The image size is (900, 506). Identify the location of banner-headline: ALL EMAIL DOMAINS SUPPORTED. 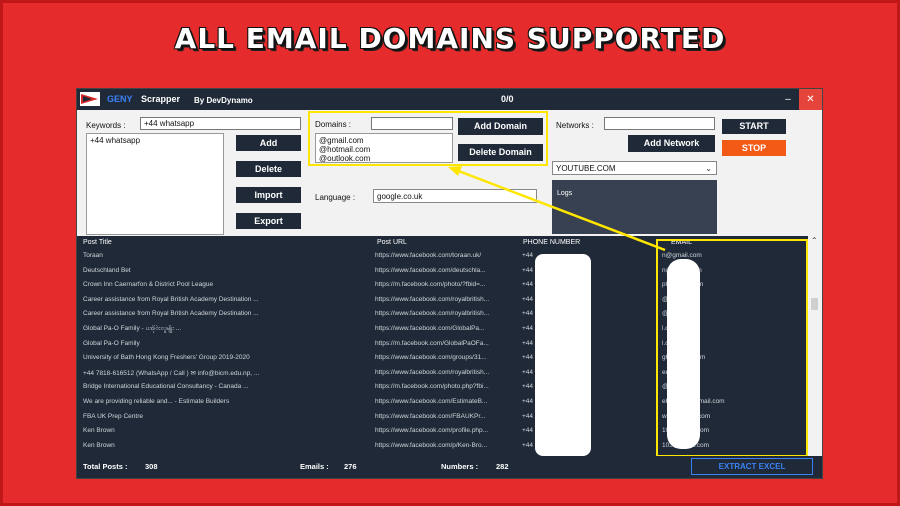
(450, 38).